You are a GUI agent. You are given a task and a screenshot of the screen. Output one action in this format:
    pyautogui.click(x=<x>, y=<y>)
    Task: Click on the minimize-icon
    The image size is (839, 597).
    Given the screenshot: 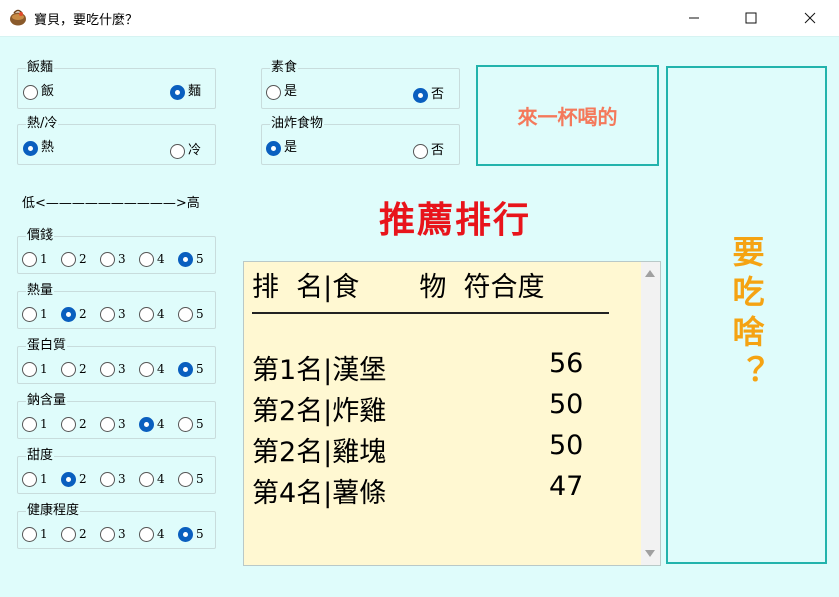 What is the action you would take?
    pyautogui.click(x=694, y=18)
    